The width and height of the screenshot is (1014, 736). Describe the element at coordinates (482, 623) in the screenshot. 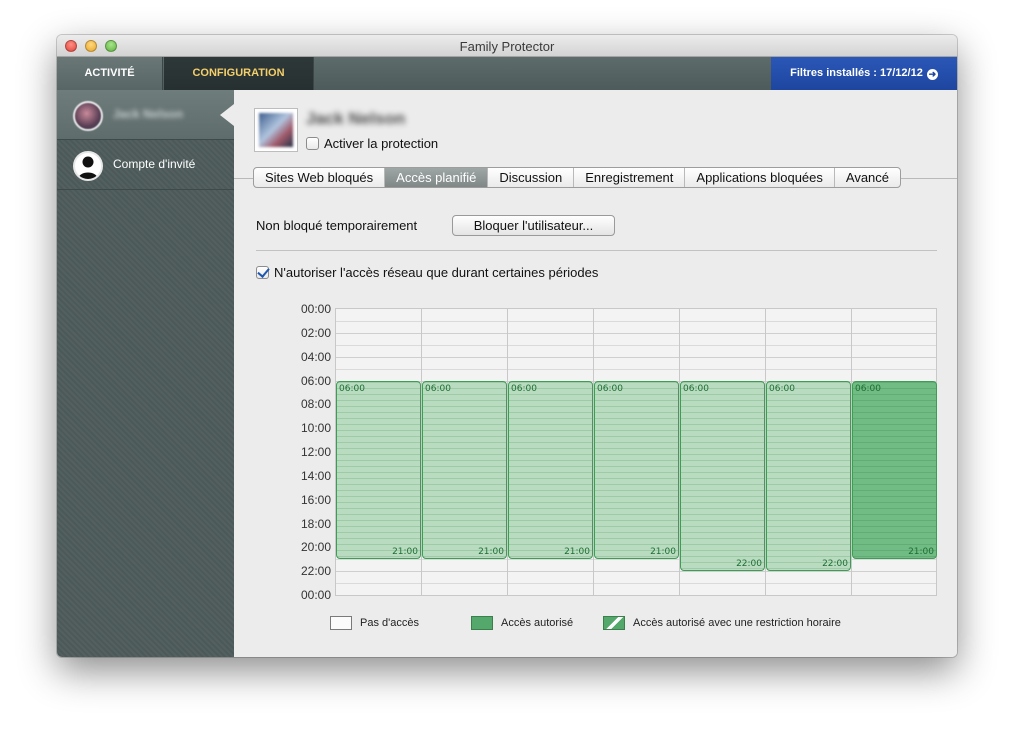

I see `legend-swatch-allowed` at that location.